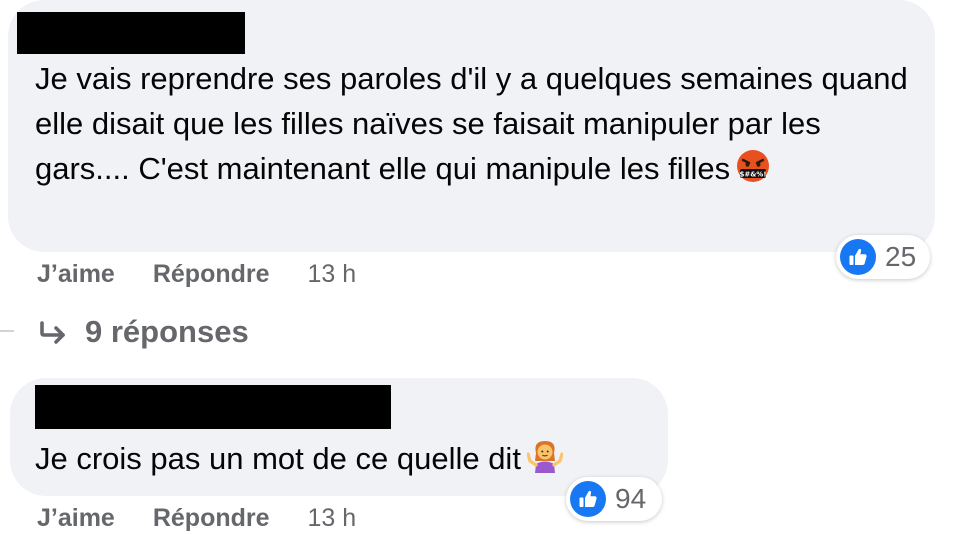 Image resolution: width=980 pixels, height=535 pixels. What do you see at coordinates (7, 331) in the screenshot?
I see `thread-connector-line` at bounding box center [7, 331].